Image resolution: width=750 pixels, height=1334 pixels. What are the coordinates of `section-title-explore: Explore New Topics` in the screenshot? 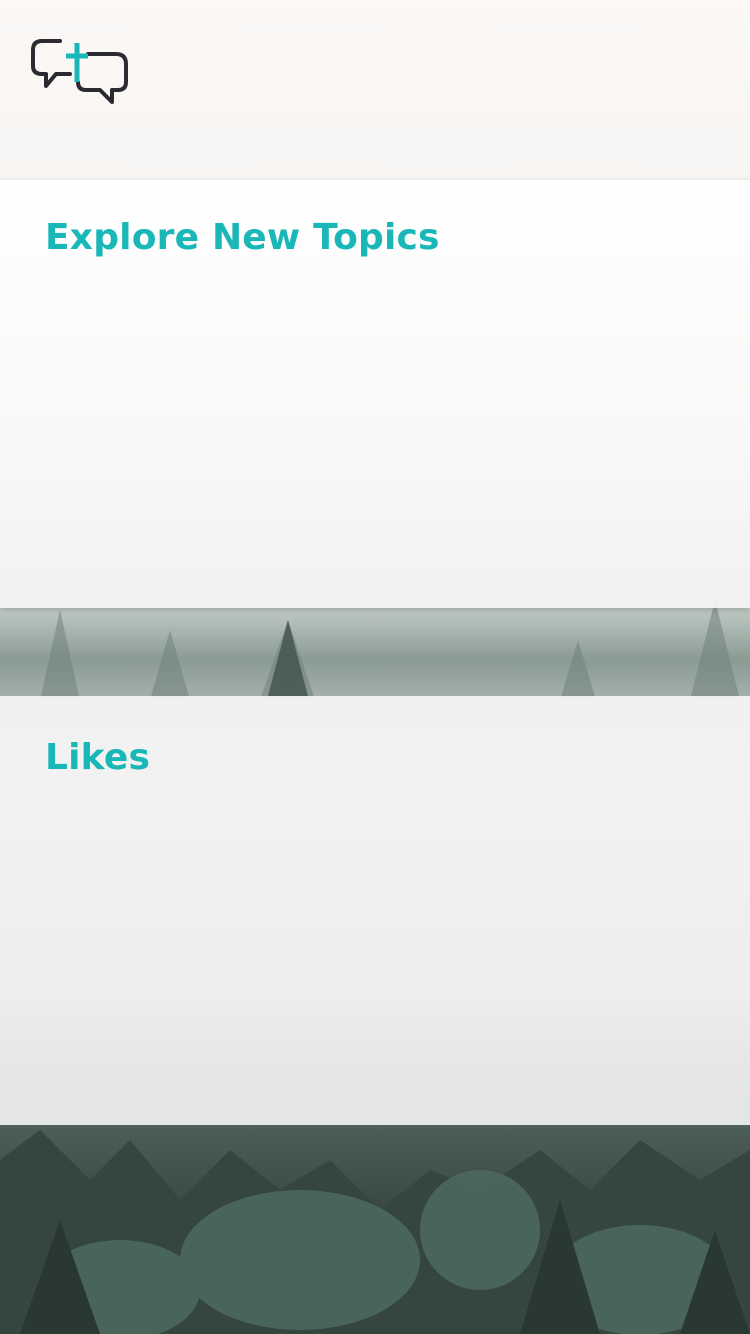 It's located at (242, 237).